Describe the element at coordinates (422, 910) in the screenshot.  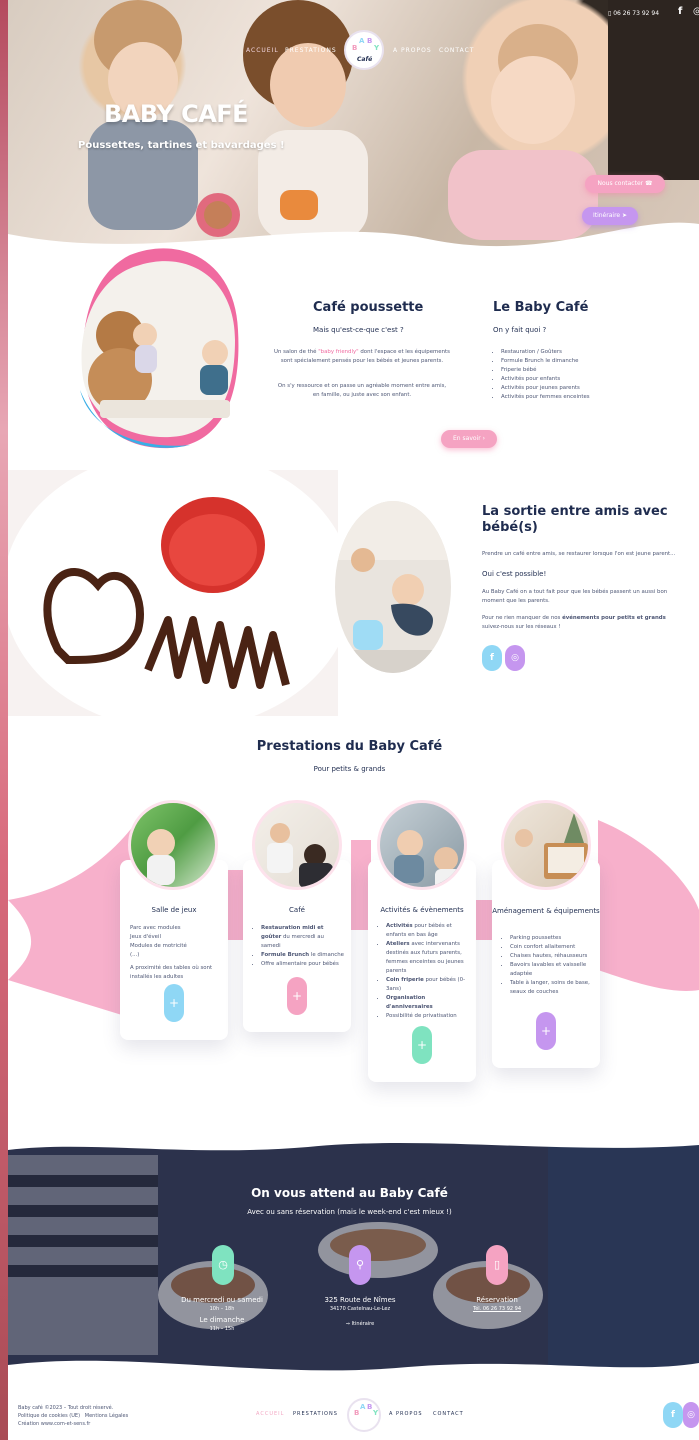
I see `card-title: Activités & évènements` at that location.